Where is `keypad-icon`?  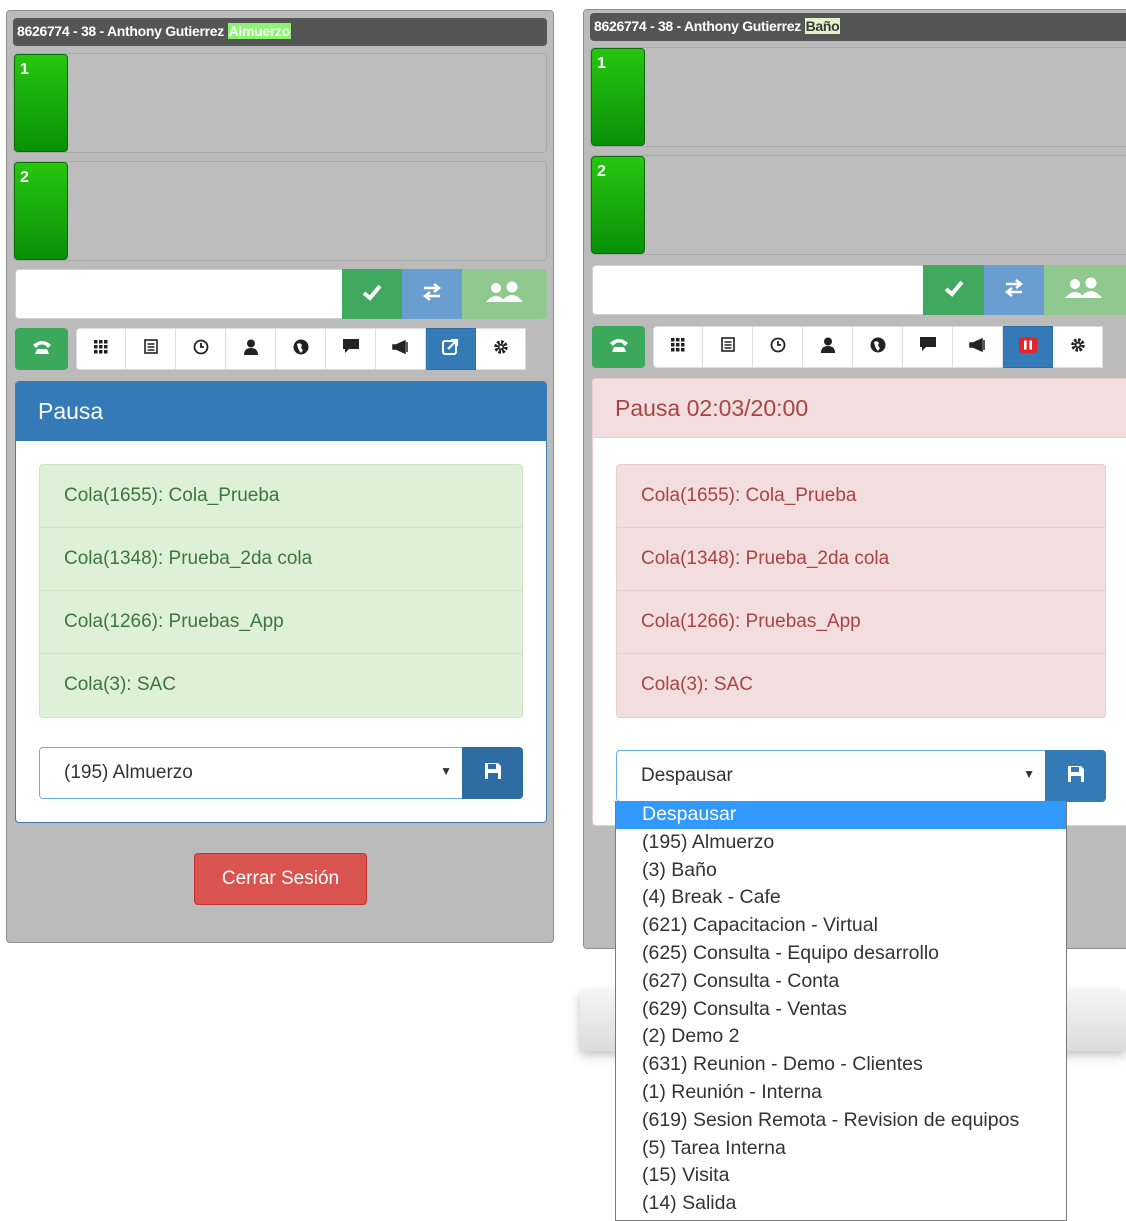 keypad-icon is located at coordinates (678, 347).